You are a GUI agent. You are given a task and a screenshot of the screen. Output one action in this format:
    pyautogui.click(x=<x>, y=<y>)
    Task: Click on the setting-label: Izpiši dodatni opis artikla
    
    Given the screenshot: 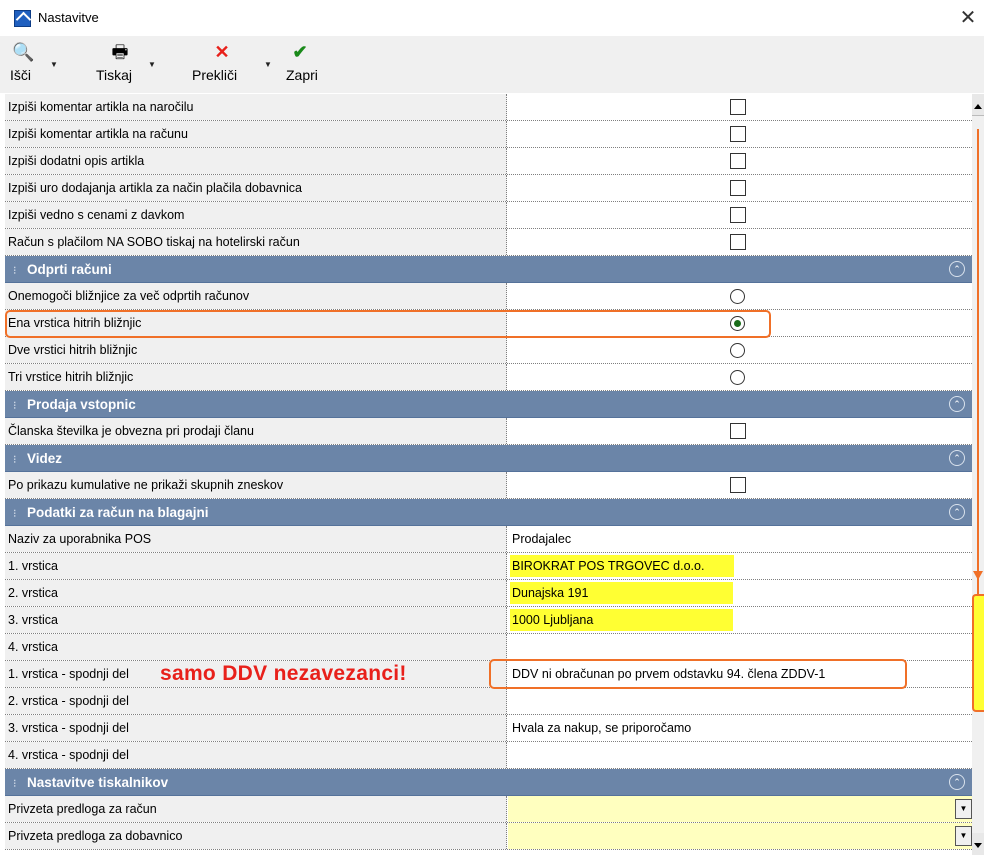 What is the action you would take?
    pyautogui.click(x=256, y=161)
    